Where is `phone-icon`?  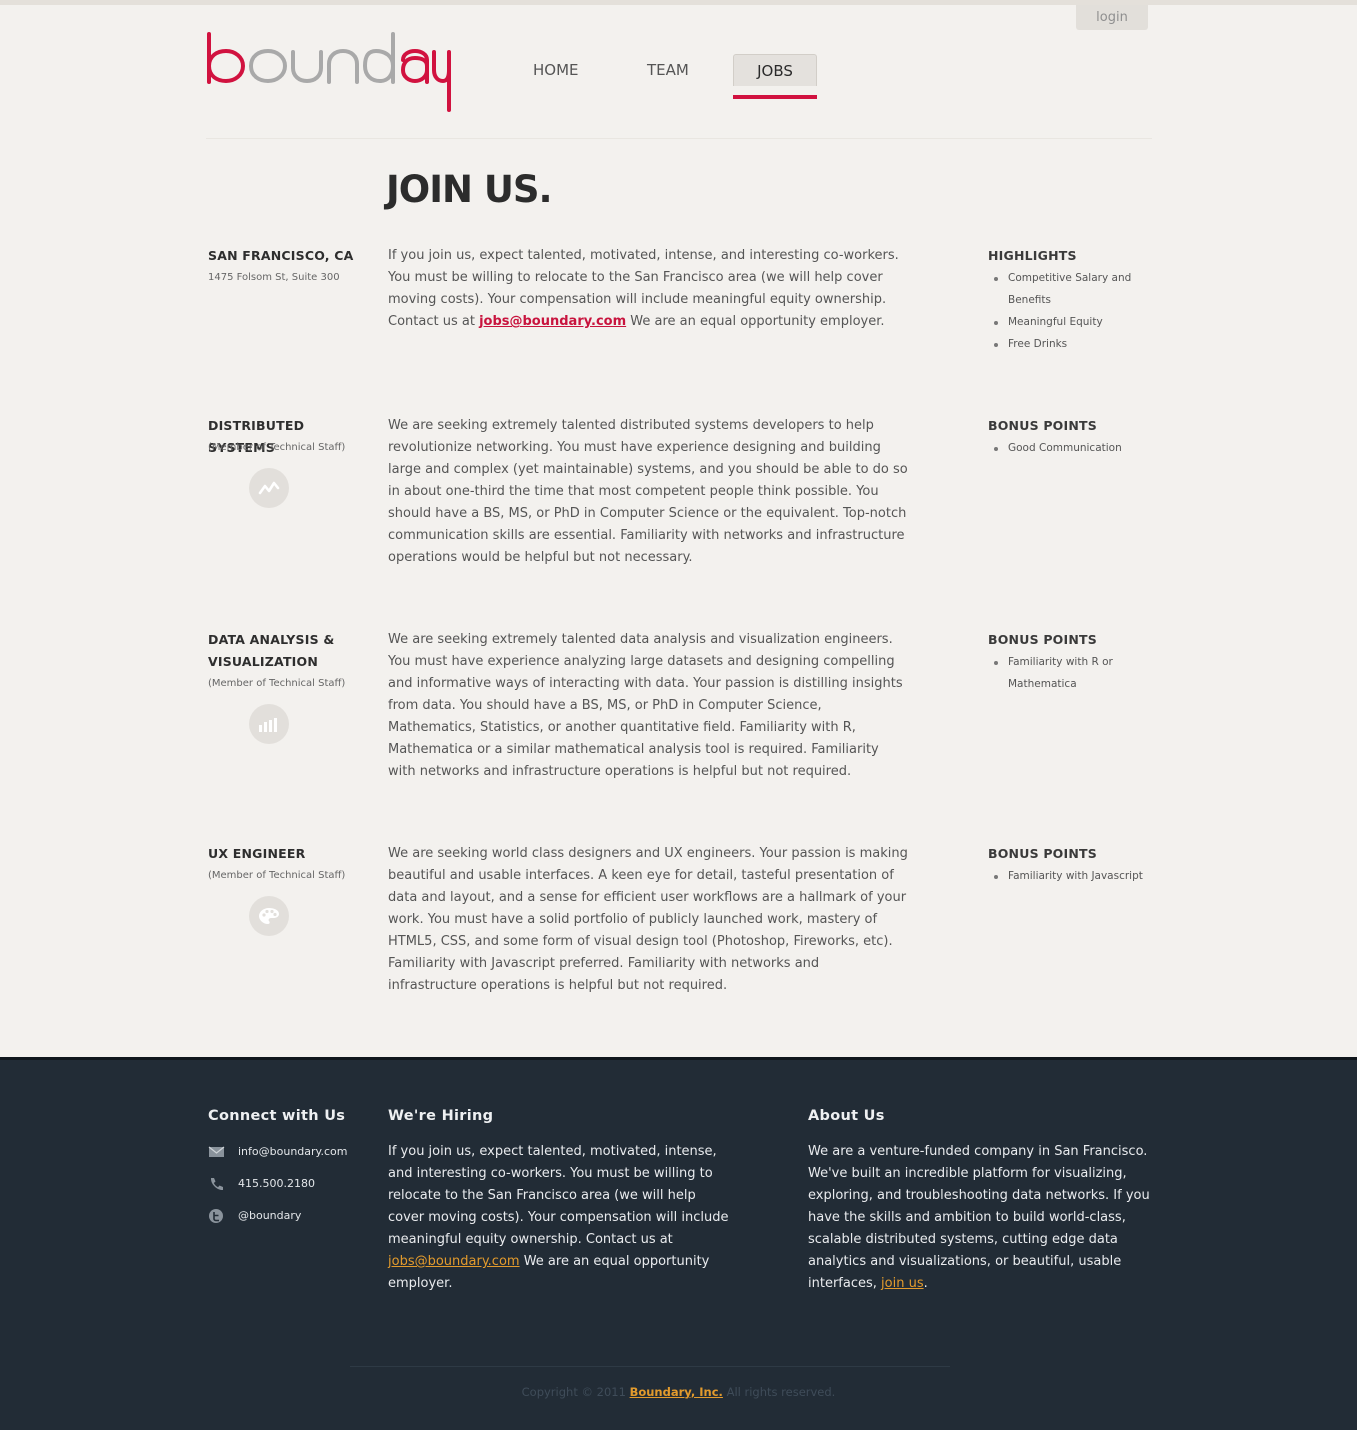
phone-icon is located at coordinates (216, 1184).